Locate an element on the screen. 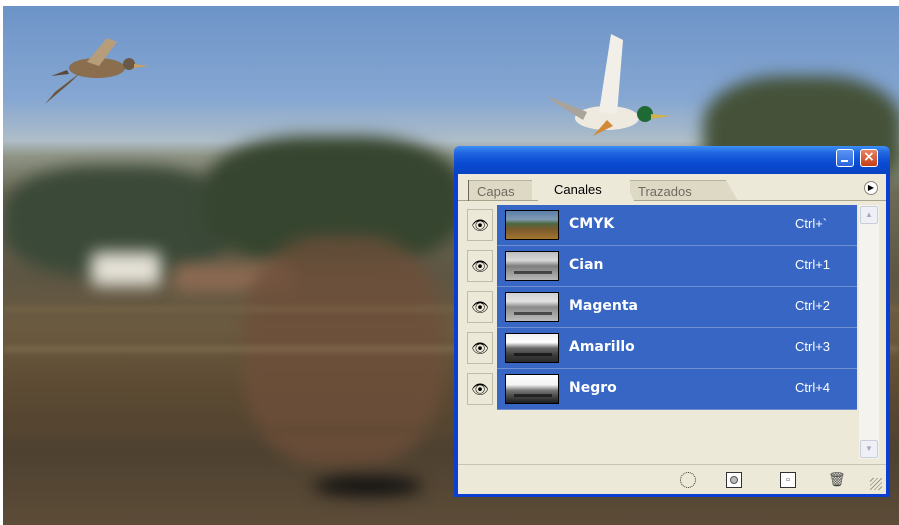 This screenshot has height=525, width=899. panel-title-bar: × is located at coordinates (672, 160).